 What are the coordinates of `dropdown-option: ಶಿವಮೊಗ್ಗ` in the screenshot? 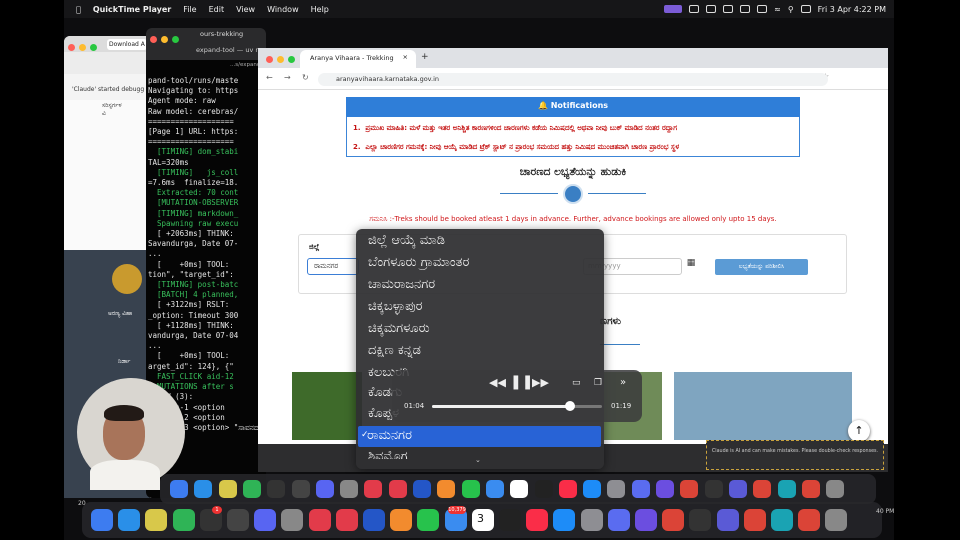 It's located at (388, 454).